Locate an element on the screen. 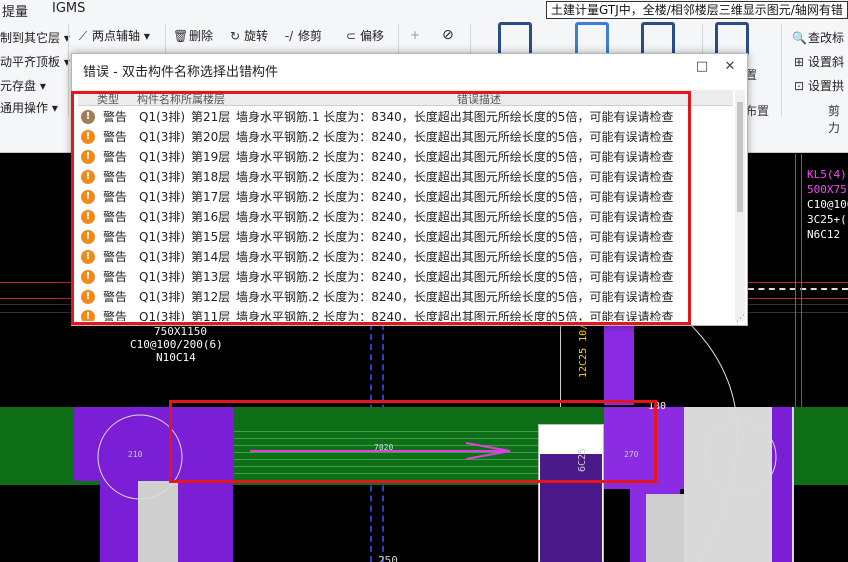 The height and width of the screenshot is (562, 848). auto-flush-top-button: 动平齐顶板 ▾ is located at coordinates (35, 62).